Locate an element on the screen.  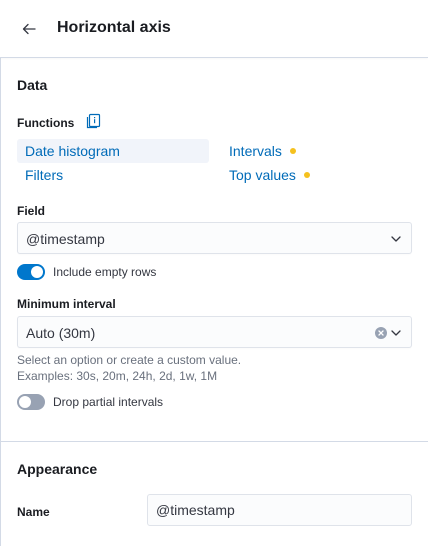
functions-label: Functions is located at coordinates (46, 123).